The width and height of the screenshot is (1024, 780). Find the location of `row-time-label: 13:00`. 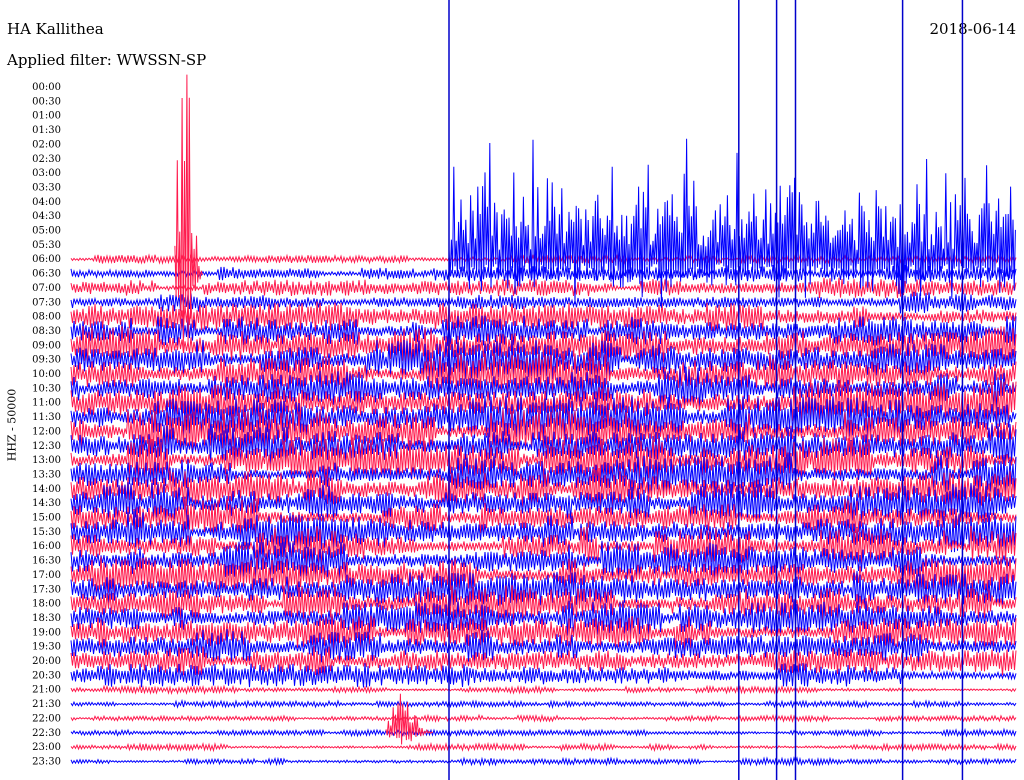

row-time-label: 13:00 is located at coordinates (46, 460).